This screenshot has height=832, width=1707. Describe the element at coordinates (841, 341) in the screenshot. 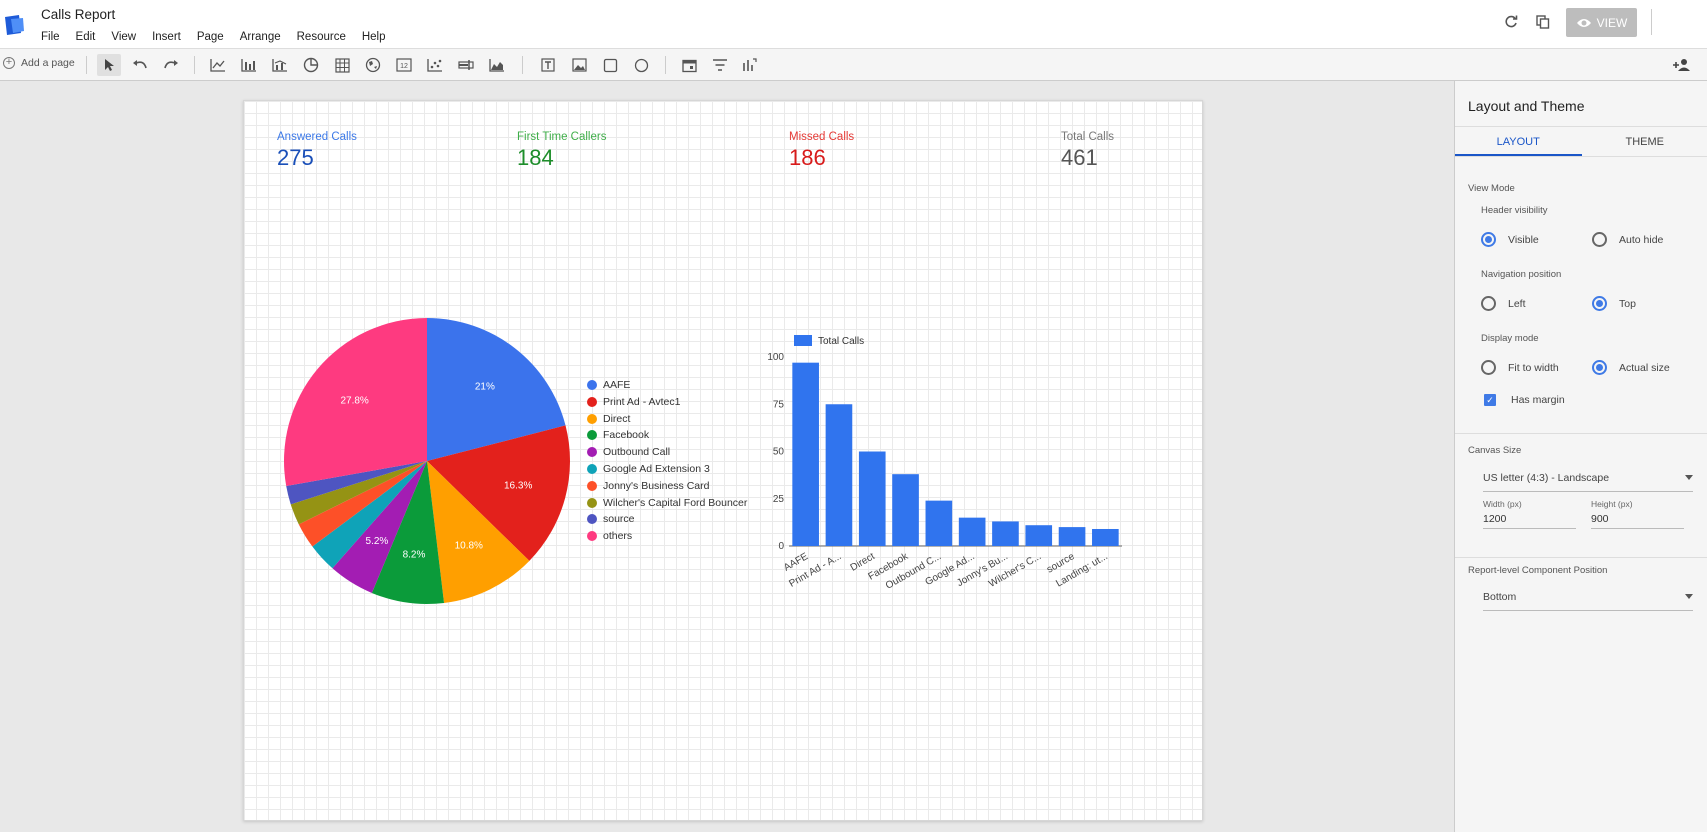

I see `bar-legend-label: Total Calls` at that location.